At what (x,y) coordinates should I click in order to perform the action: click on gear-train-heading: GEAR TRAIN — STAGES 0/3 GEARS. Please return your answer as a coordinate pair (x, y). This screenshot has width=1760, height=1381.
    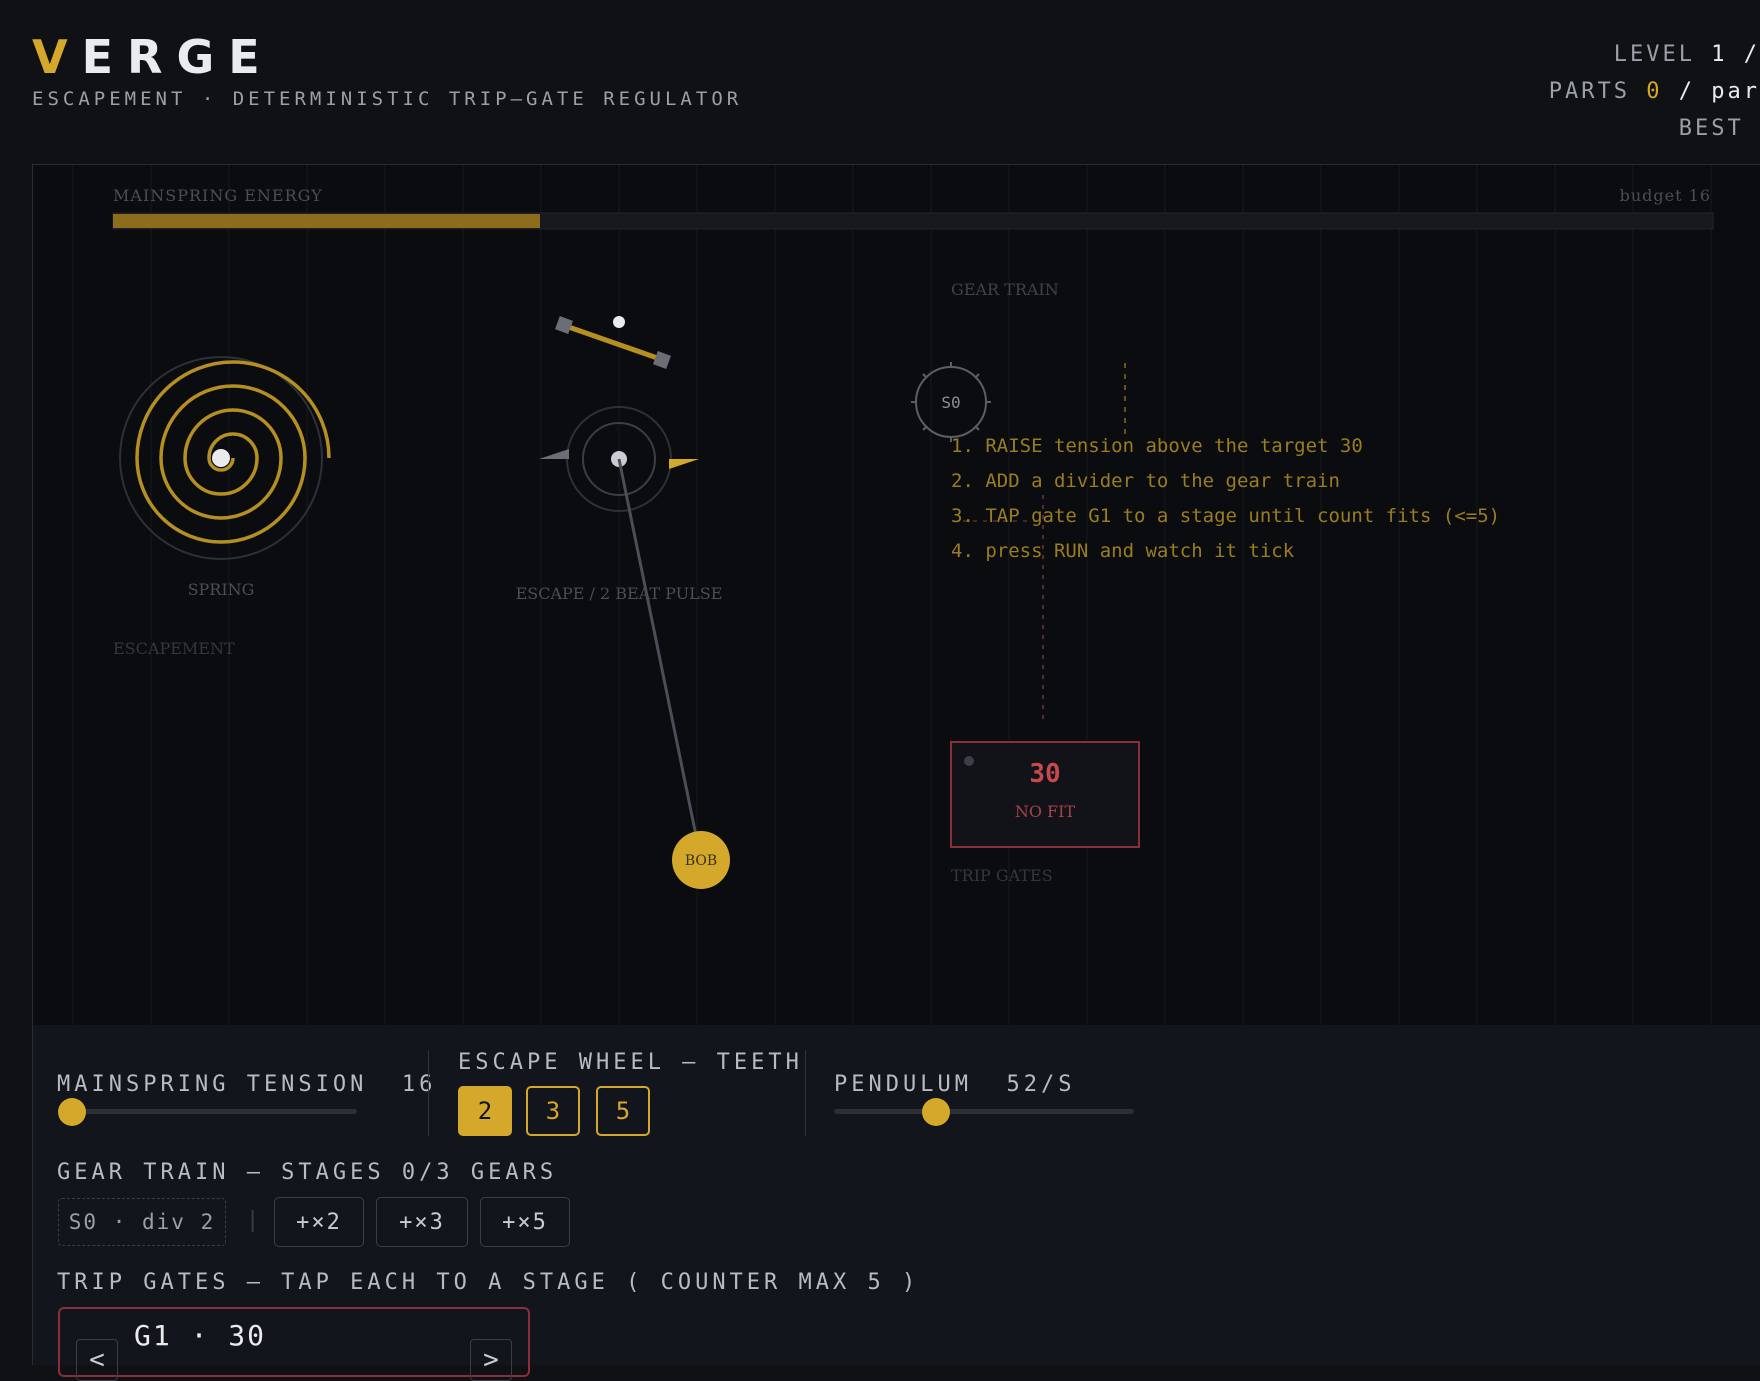
    Looking at the image, I should click on (307, 1172).